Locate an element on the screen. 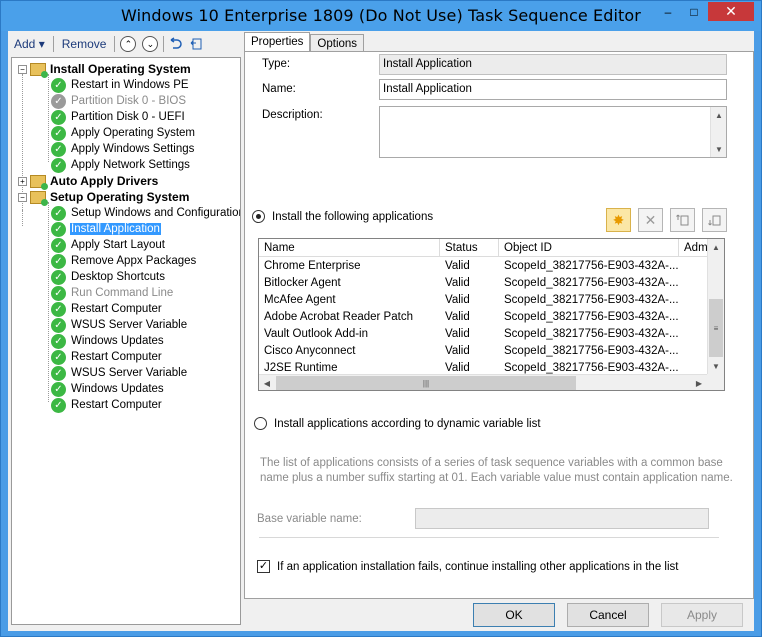 The image size is (762, 637). vertical-scroll-thumb: ≡ is located at coordinates (716, 328).